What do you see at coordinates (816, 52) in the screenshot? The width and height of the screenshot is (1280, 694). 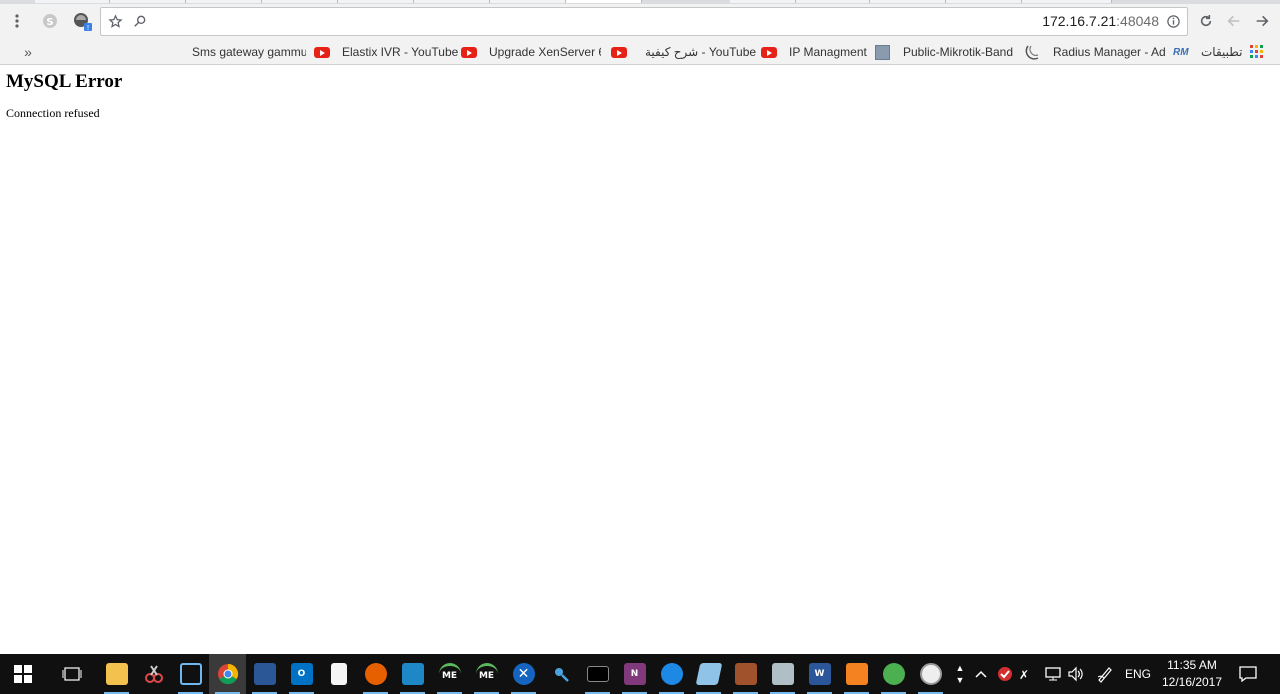 I see `bookmark-ip-managment: IP Managment` at bounding box center [816, 52].